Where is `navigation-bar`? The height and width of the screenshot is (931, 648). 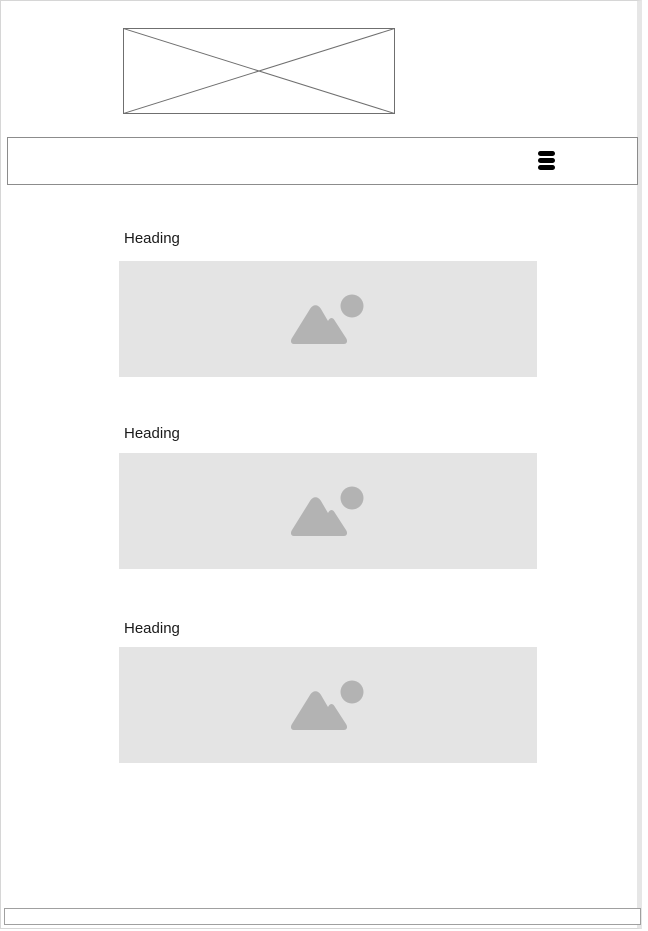
navigation-bar is located at coordinates (322, 161).